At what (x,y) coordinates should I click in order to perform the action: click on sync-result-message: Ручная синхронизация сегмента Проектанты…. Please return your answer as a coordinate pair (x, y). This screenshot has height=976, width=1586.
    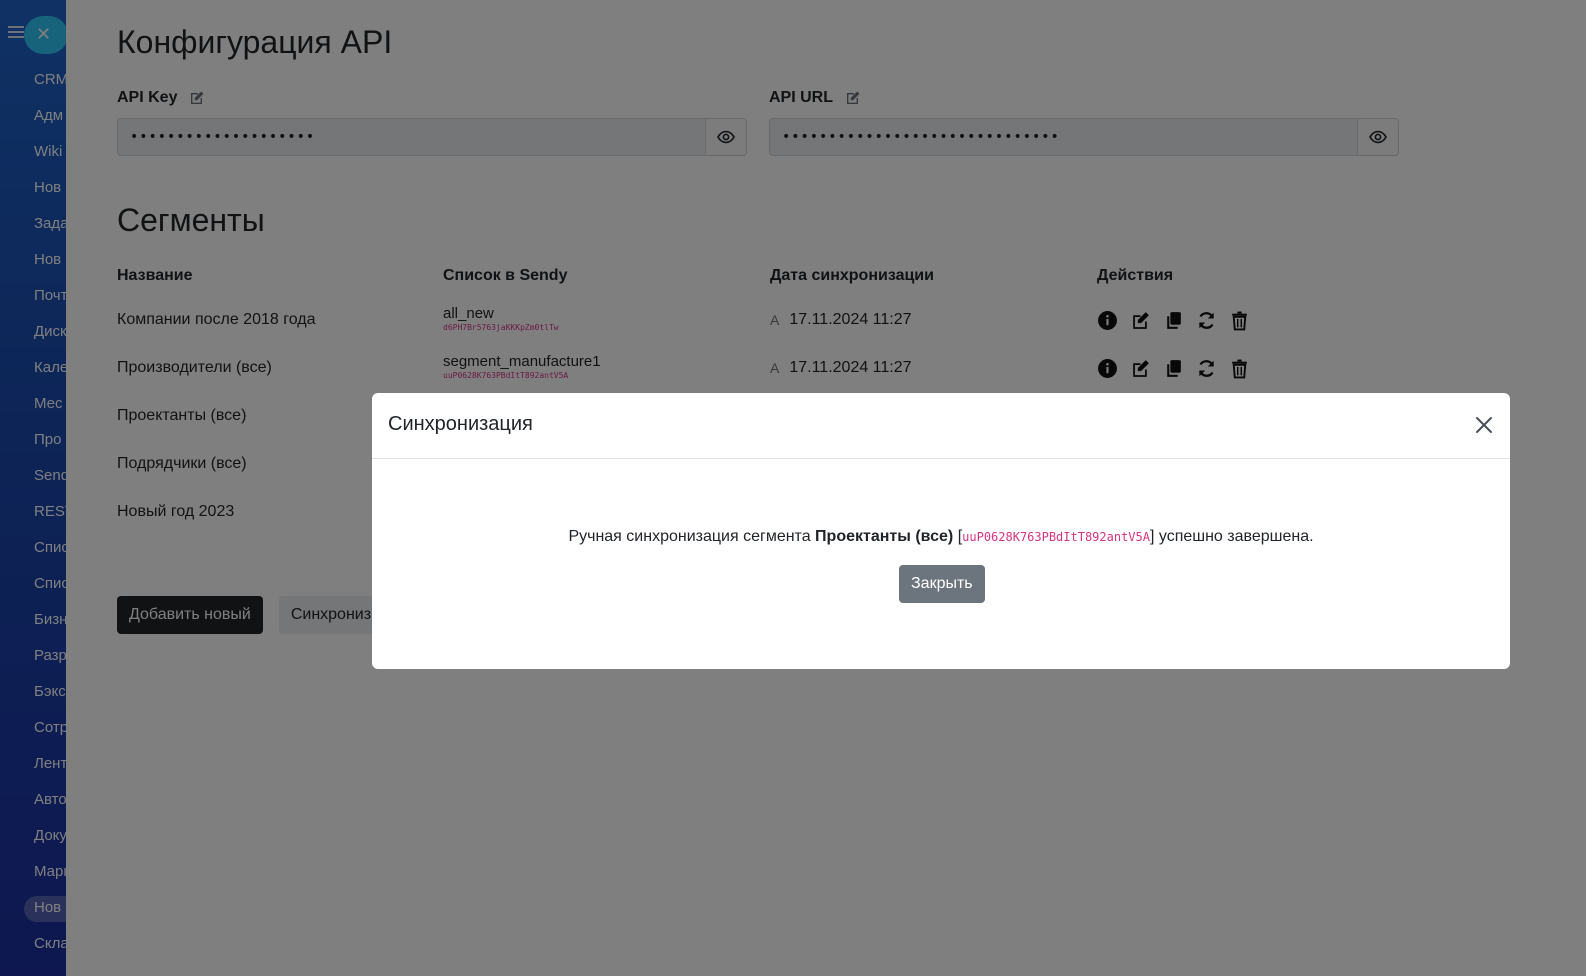
    Looking at the image, I should click on (941, 537).